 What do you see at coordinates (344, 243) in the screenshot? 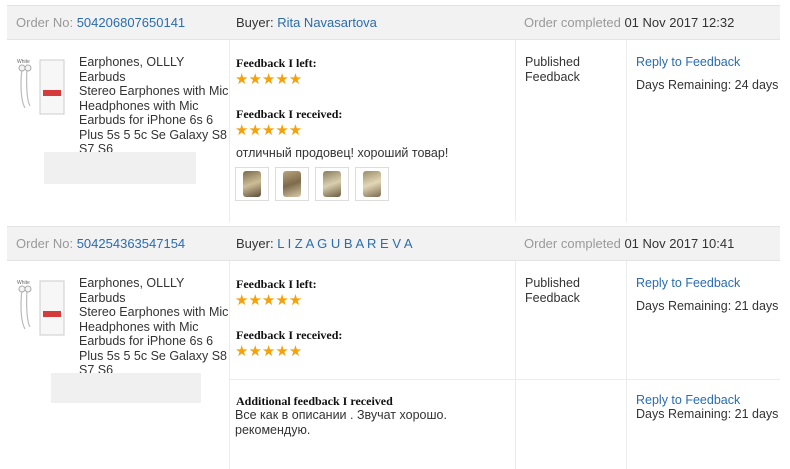
I see `buyer-link: L I Z A G U B A R E V A` at bounding box center [344, 243].